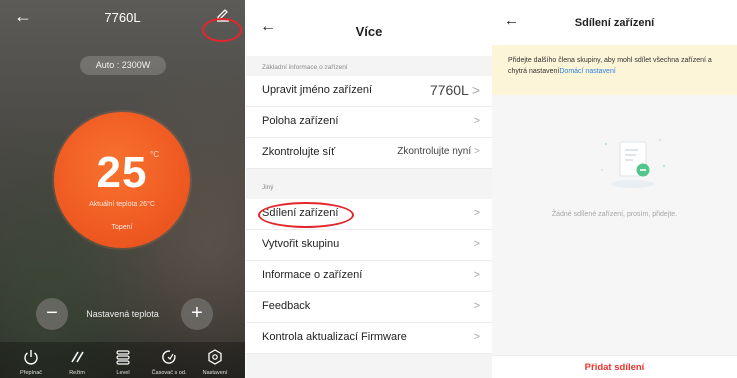 The image size is (737, 378). Describe the element at coordinates (449, 90) in the screenshot. I see `device-name-value: 7760L` at that location.